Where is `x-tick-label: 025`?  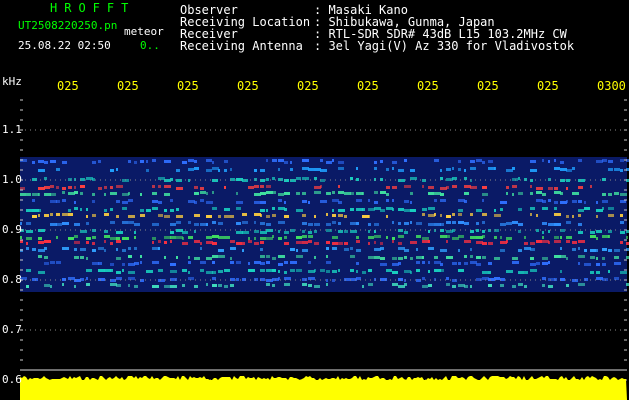
x-tick-label: 025 is located at coordinates (188, 86).